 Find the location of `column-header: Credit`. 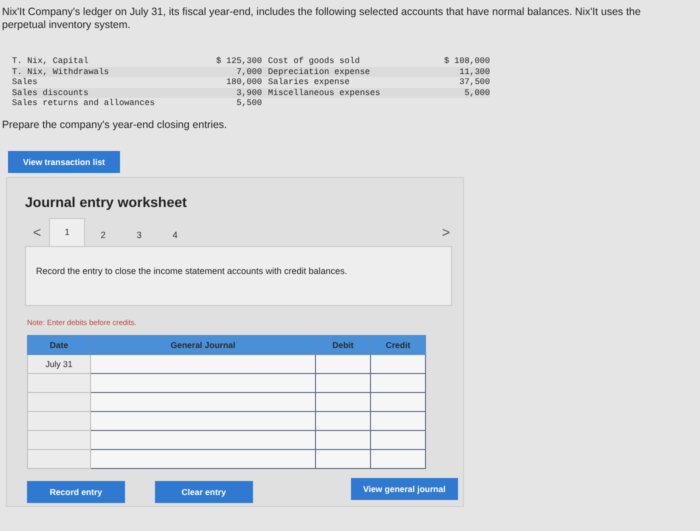

column-header: Credit is located at coordinates (398, 344).